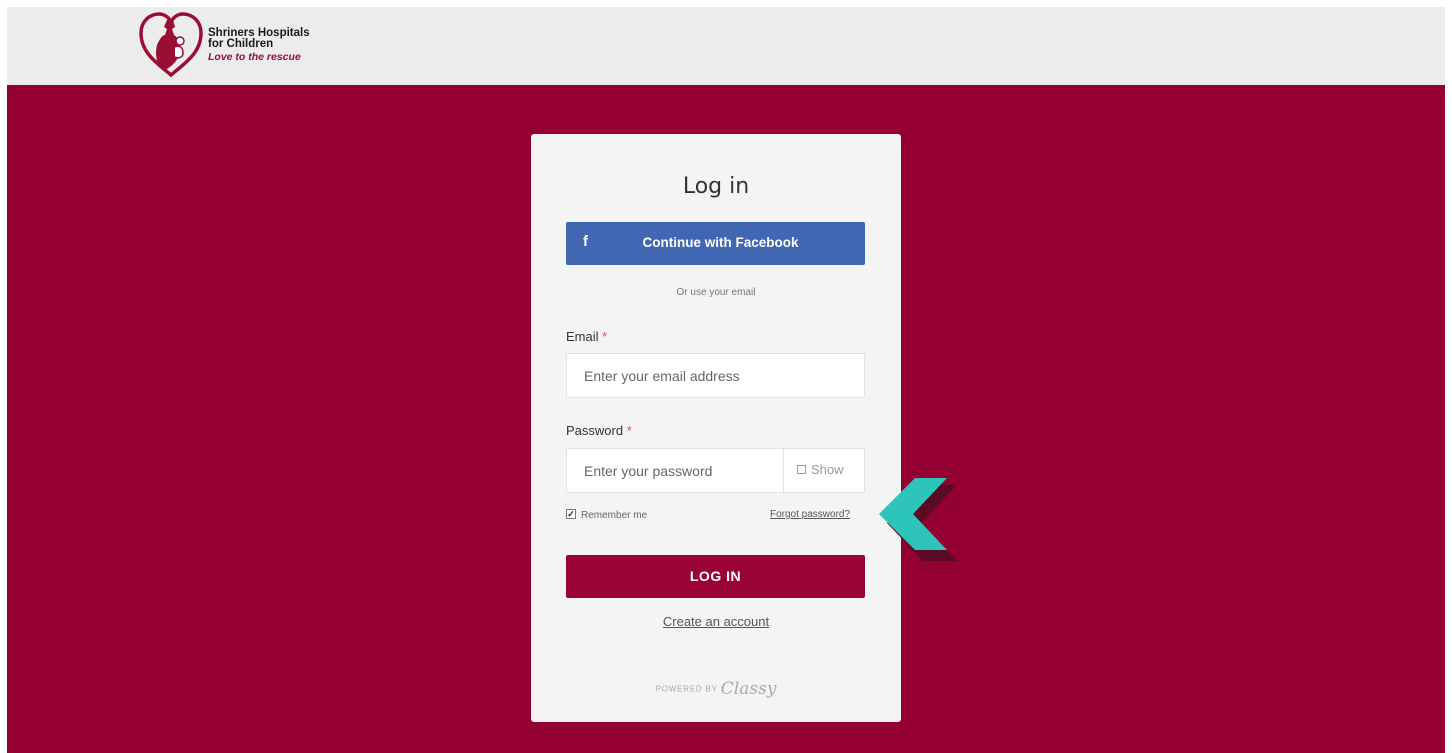 This screenshot has height=753, width=1452. Describe the element at coordinates (582, 336) in the screenshot. I see `email-label-text: Email` at that location.